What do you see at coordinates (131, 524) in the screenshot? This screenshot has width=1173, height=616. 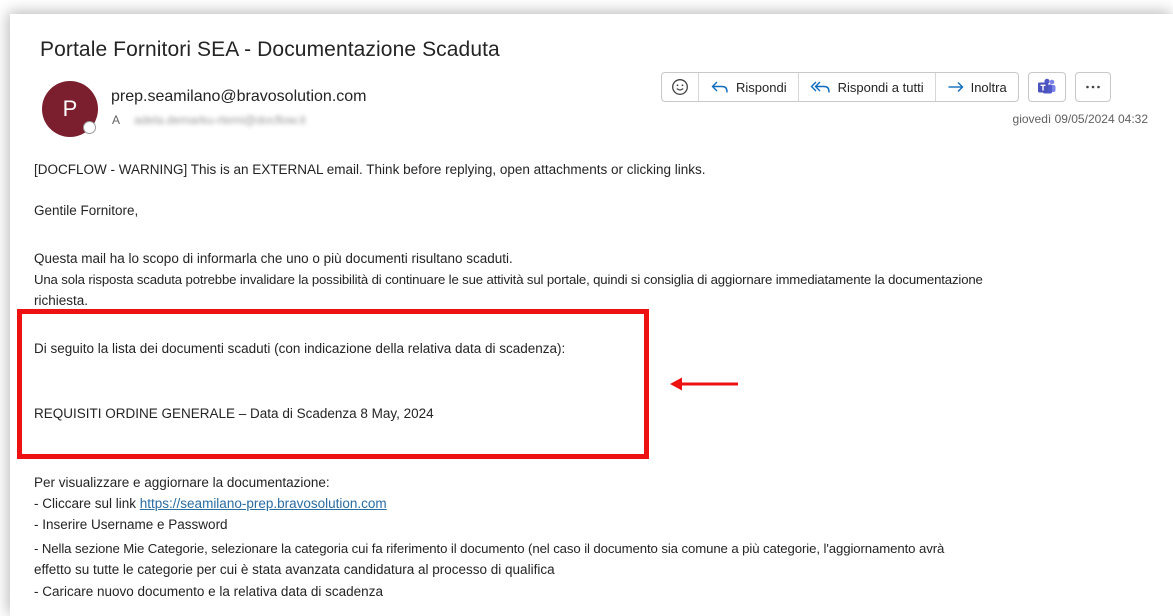 I see `instruction-step: - Inserire Username e Password` at bounding box center [131, 524].